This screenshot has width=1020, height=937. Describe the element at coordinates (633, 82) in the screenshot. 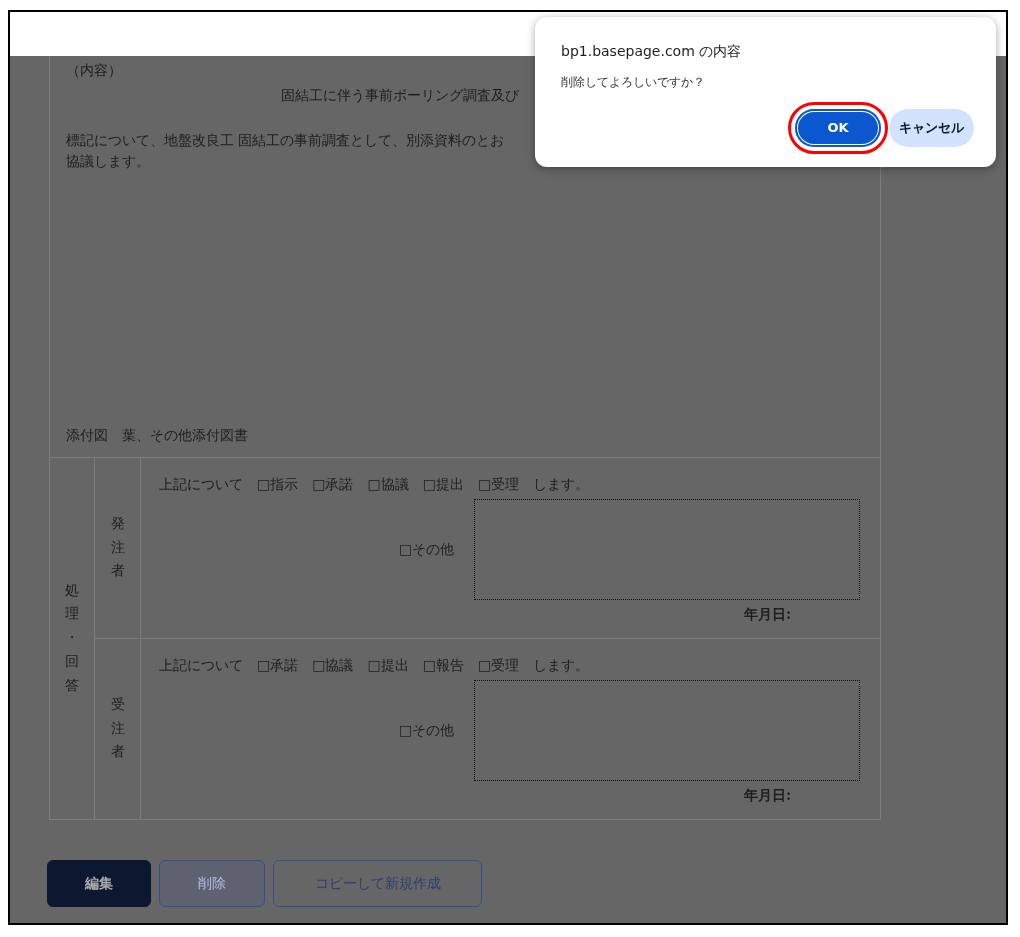

I see `dialog-message: 削除してよろしいですか？` at that location.